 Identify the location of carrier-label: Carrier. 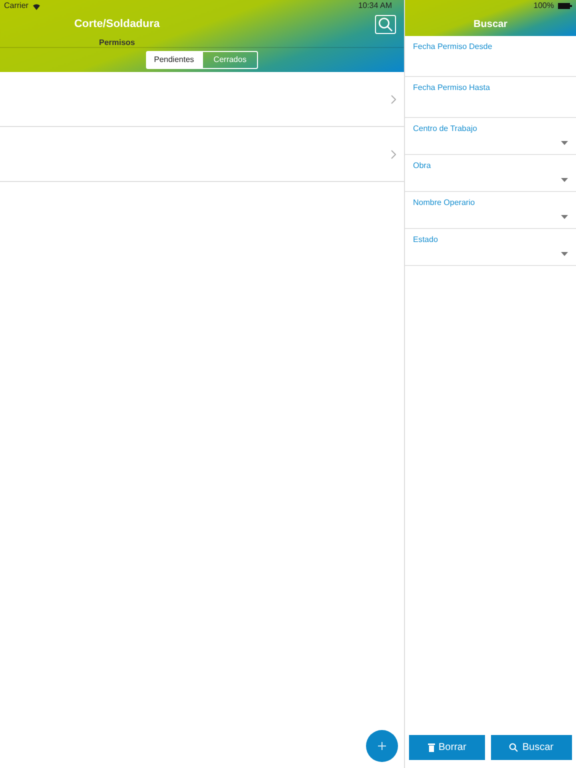
(16, 6).